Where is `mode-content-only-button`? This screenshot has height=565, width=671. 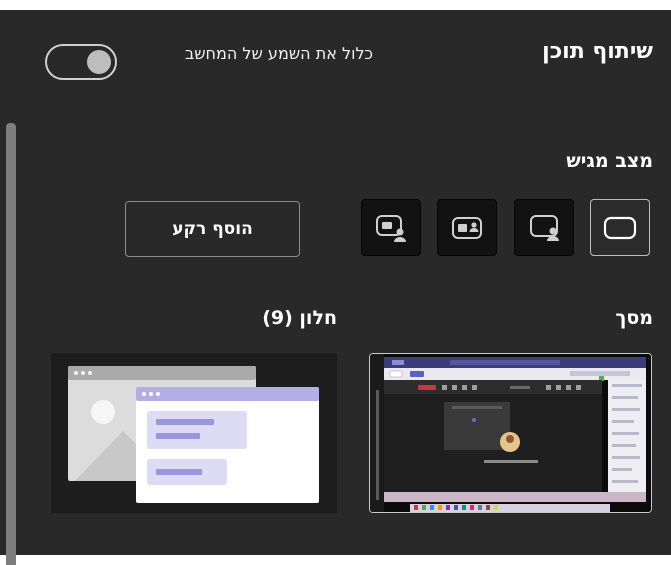 mode-content-only-button is located at coordinates (620, 227).